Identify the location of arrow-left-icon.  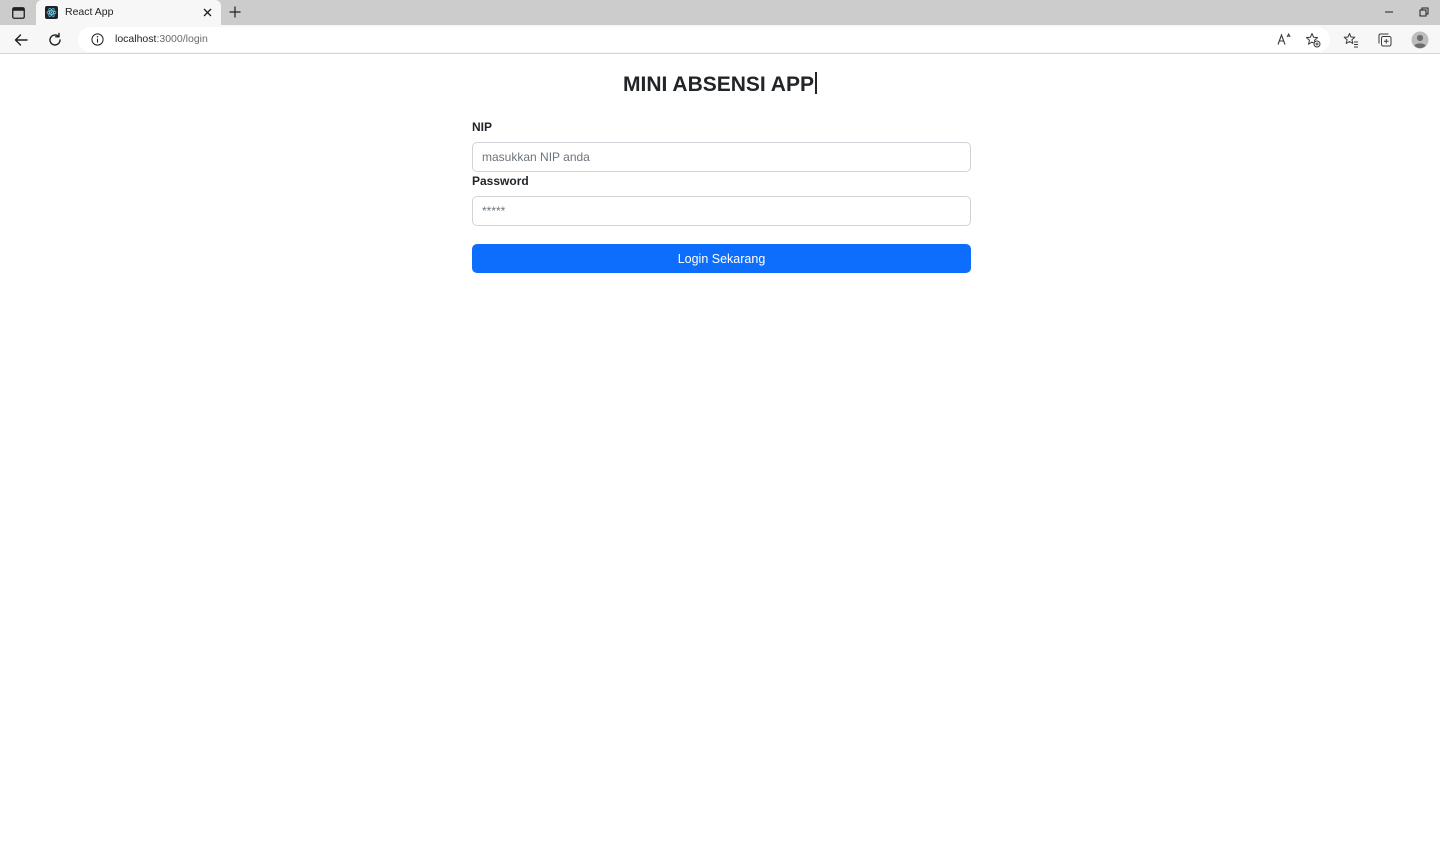
(21, 40).